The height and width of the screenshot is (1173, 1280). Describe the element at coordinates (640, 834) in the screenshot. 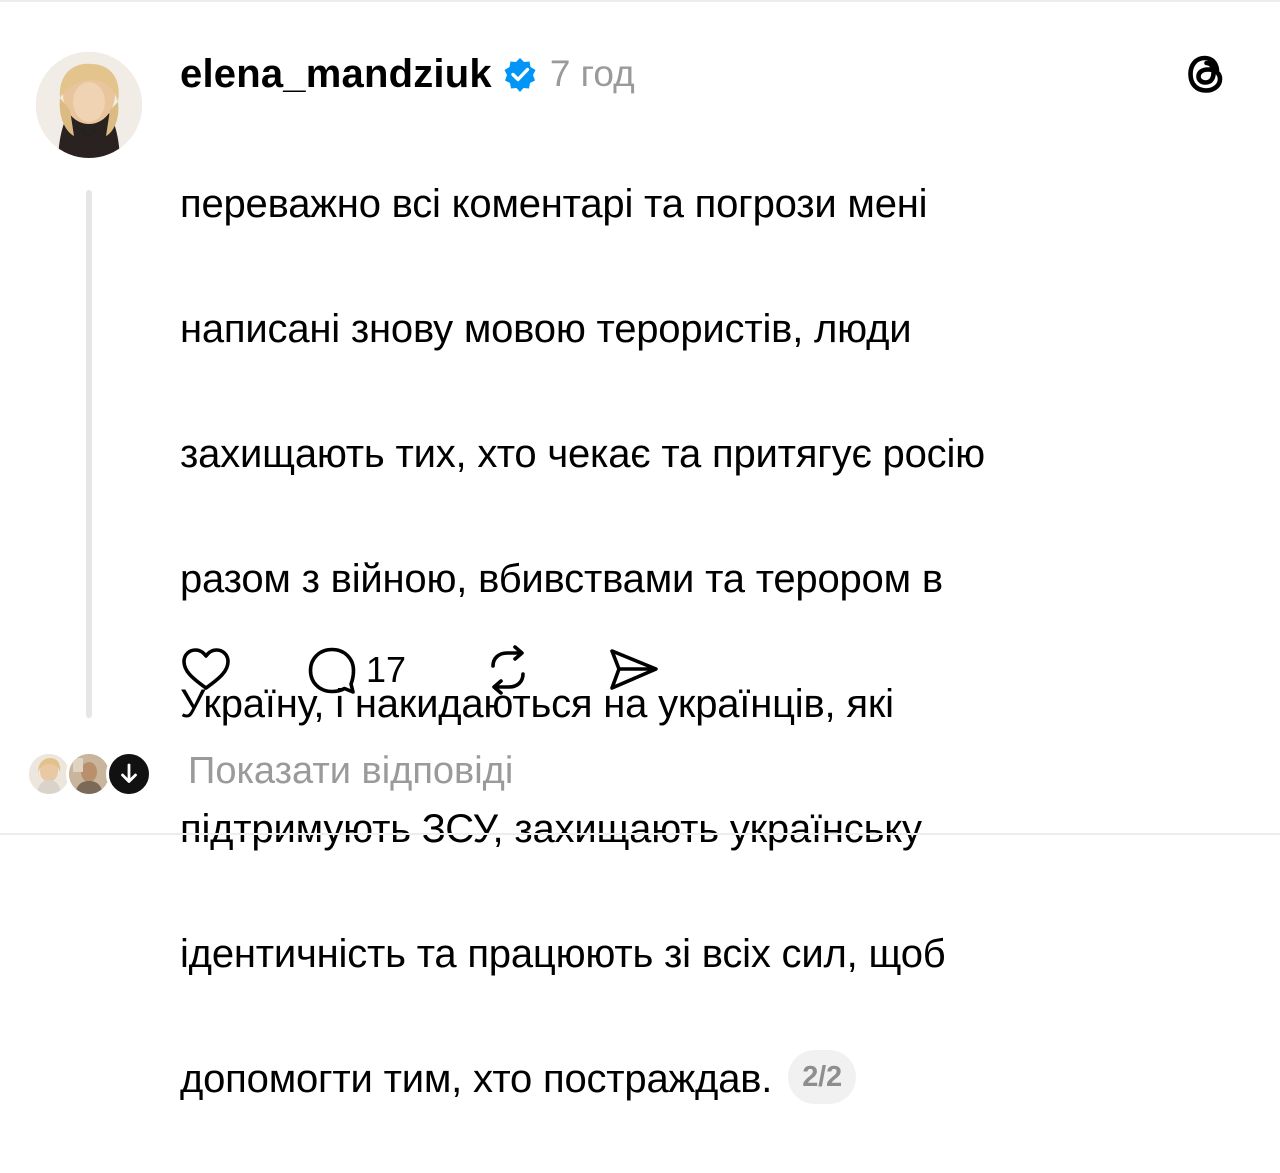

I see `bottom-divider` at that location.